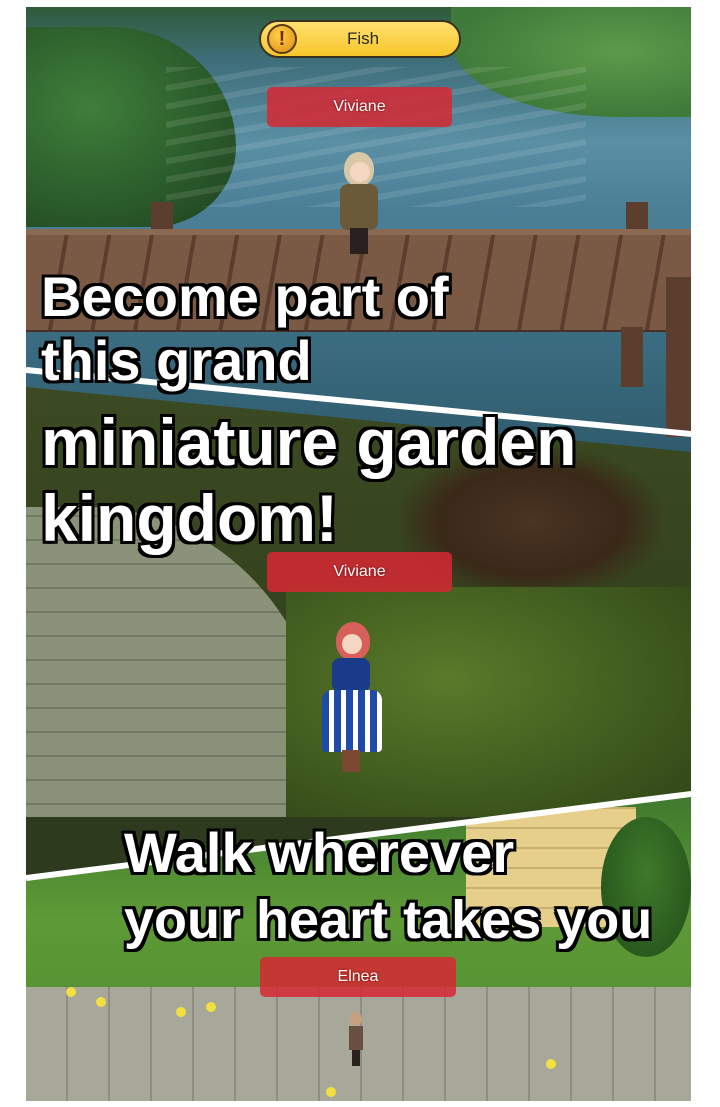 The image size is (720, 1107). I want to click on player-character-viviane, so click(359, 207).